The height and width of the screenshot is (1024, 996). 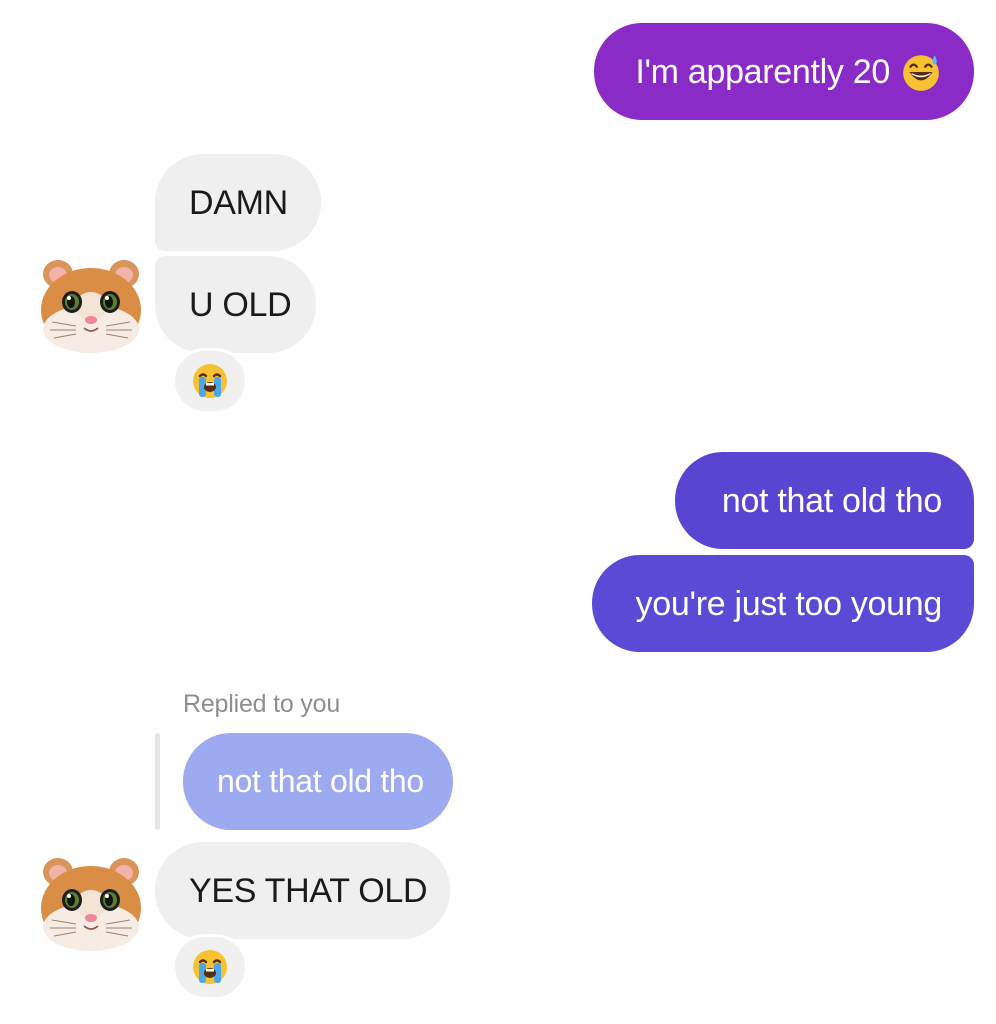 I want to click on grinning-sweat-icon, so click(x=921, y=72).